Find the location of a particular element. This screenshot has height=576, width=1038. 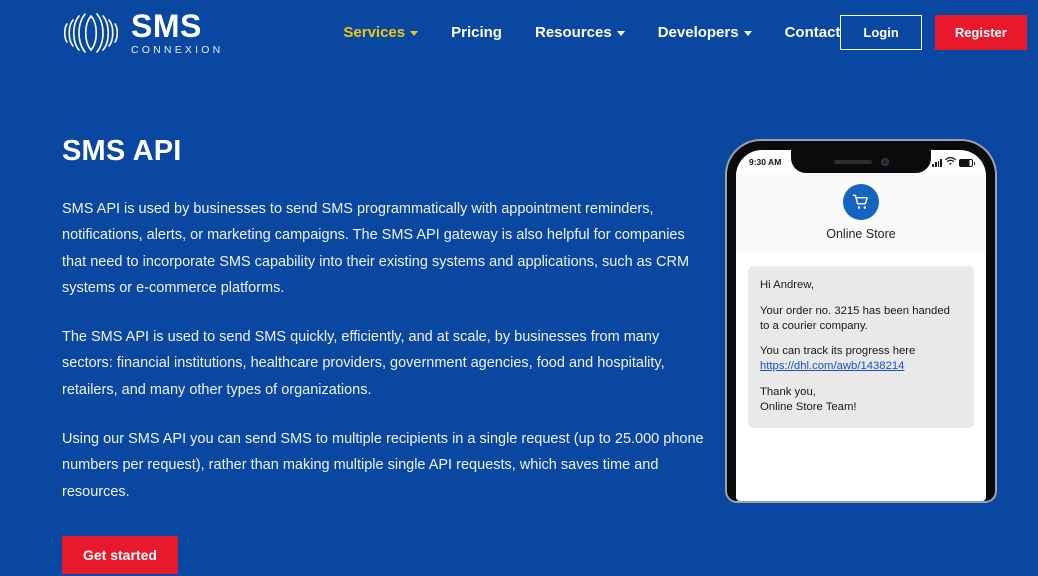

site-logo: SMS CONNEXION is located at coordinates (141, 33).